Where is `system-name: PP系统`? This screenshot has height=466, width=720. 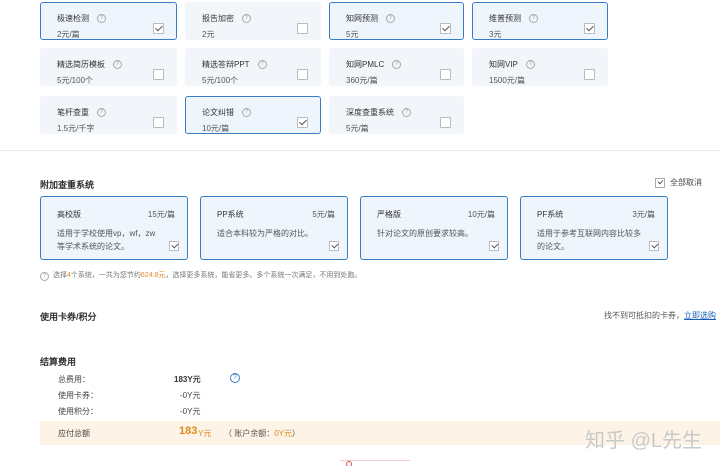
system-name: PP系统 is located at coordinates (230, 214).